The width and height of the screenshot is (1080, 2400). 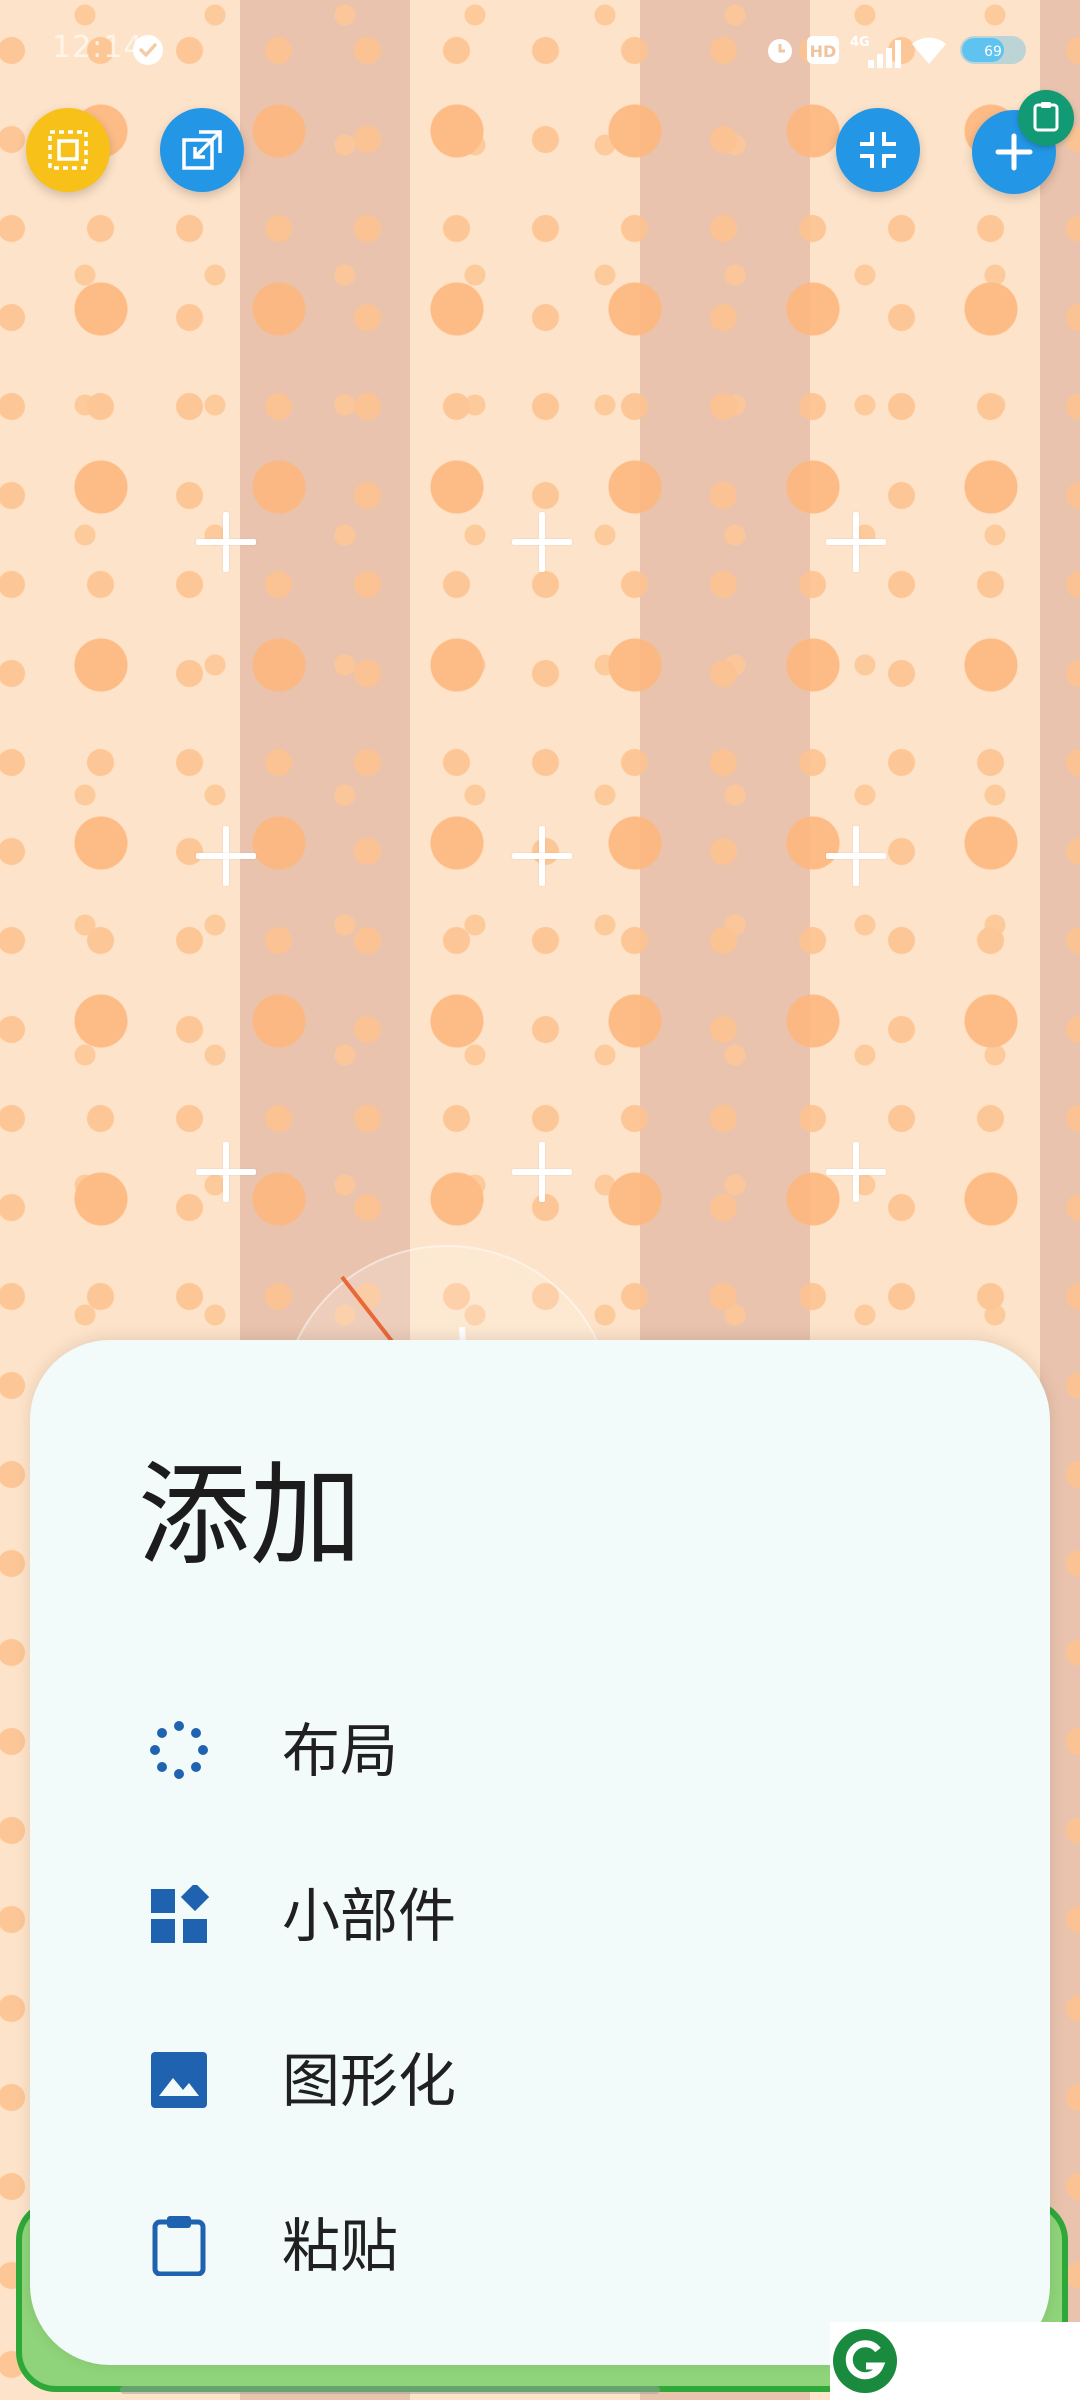 What do you see at coordinates (540, 2245) in the screenshot?
I see `menu-item-paste: 粘贴` at bounding box center [540, 2245].